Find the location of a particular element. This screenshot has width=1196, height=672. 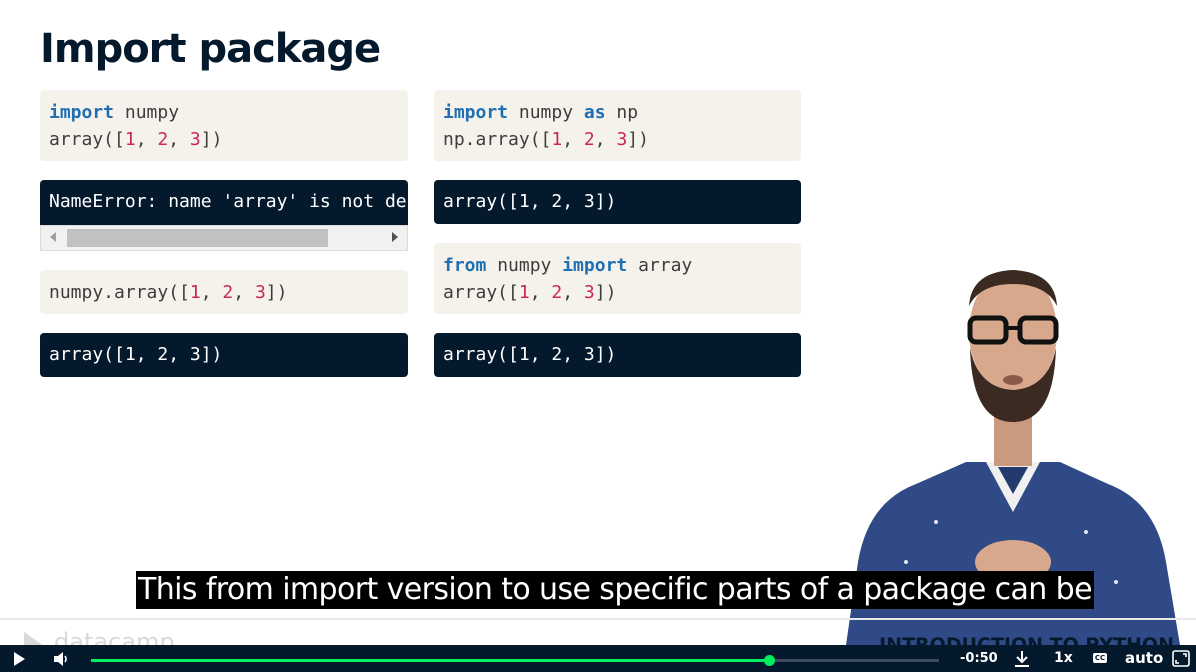

progress-fill is located at coordinates (430, 660).